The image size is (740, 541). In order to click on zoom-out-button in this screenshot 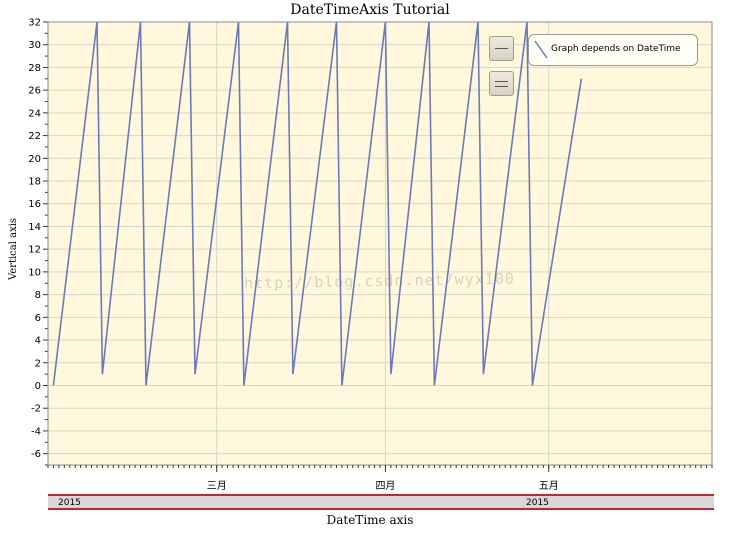, I will do `click(501, 83)`.